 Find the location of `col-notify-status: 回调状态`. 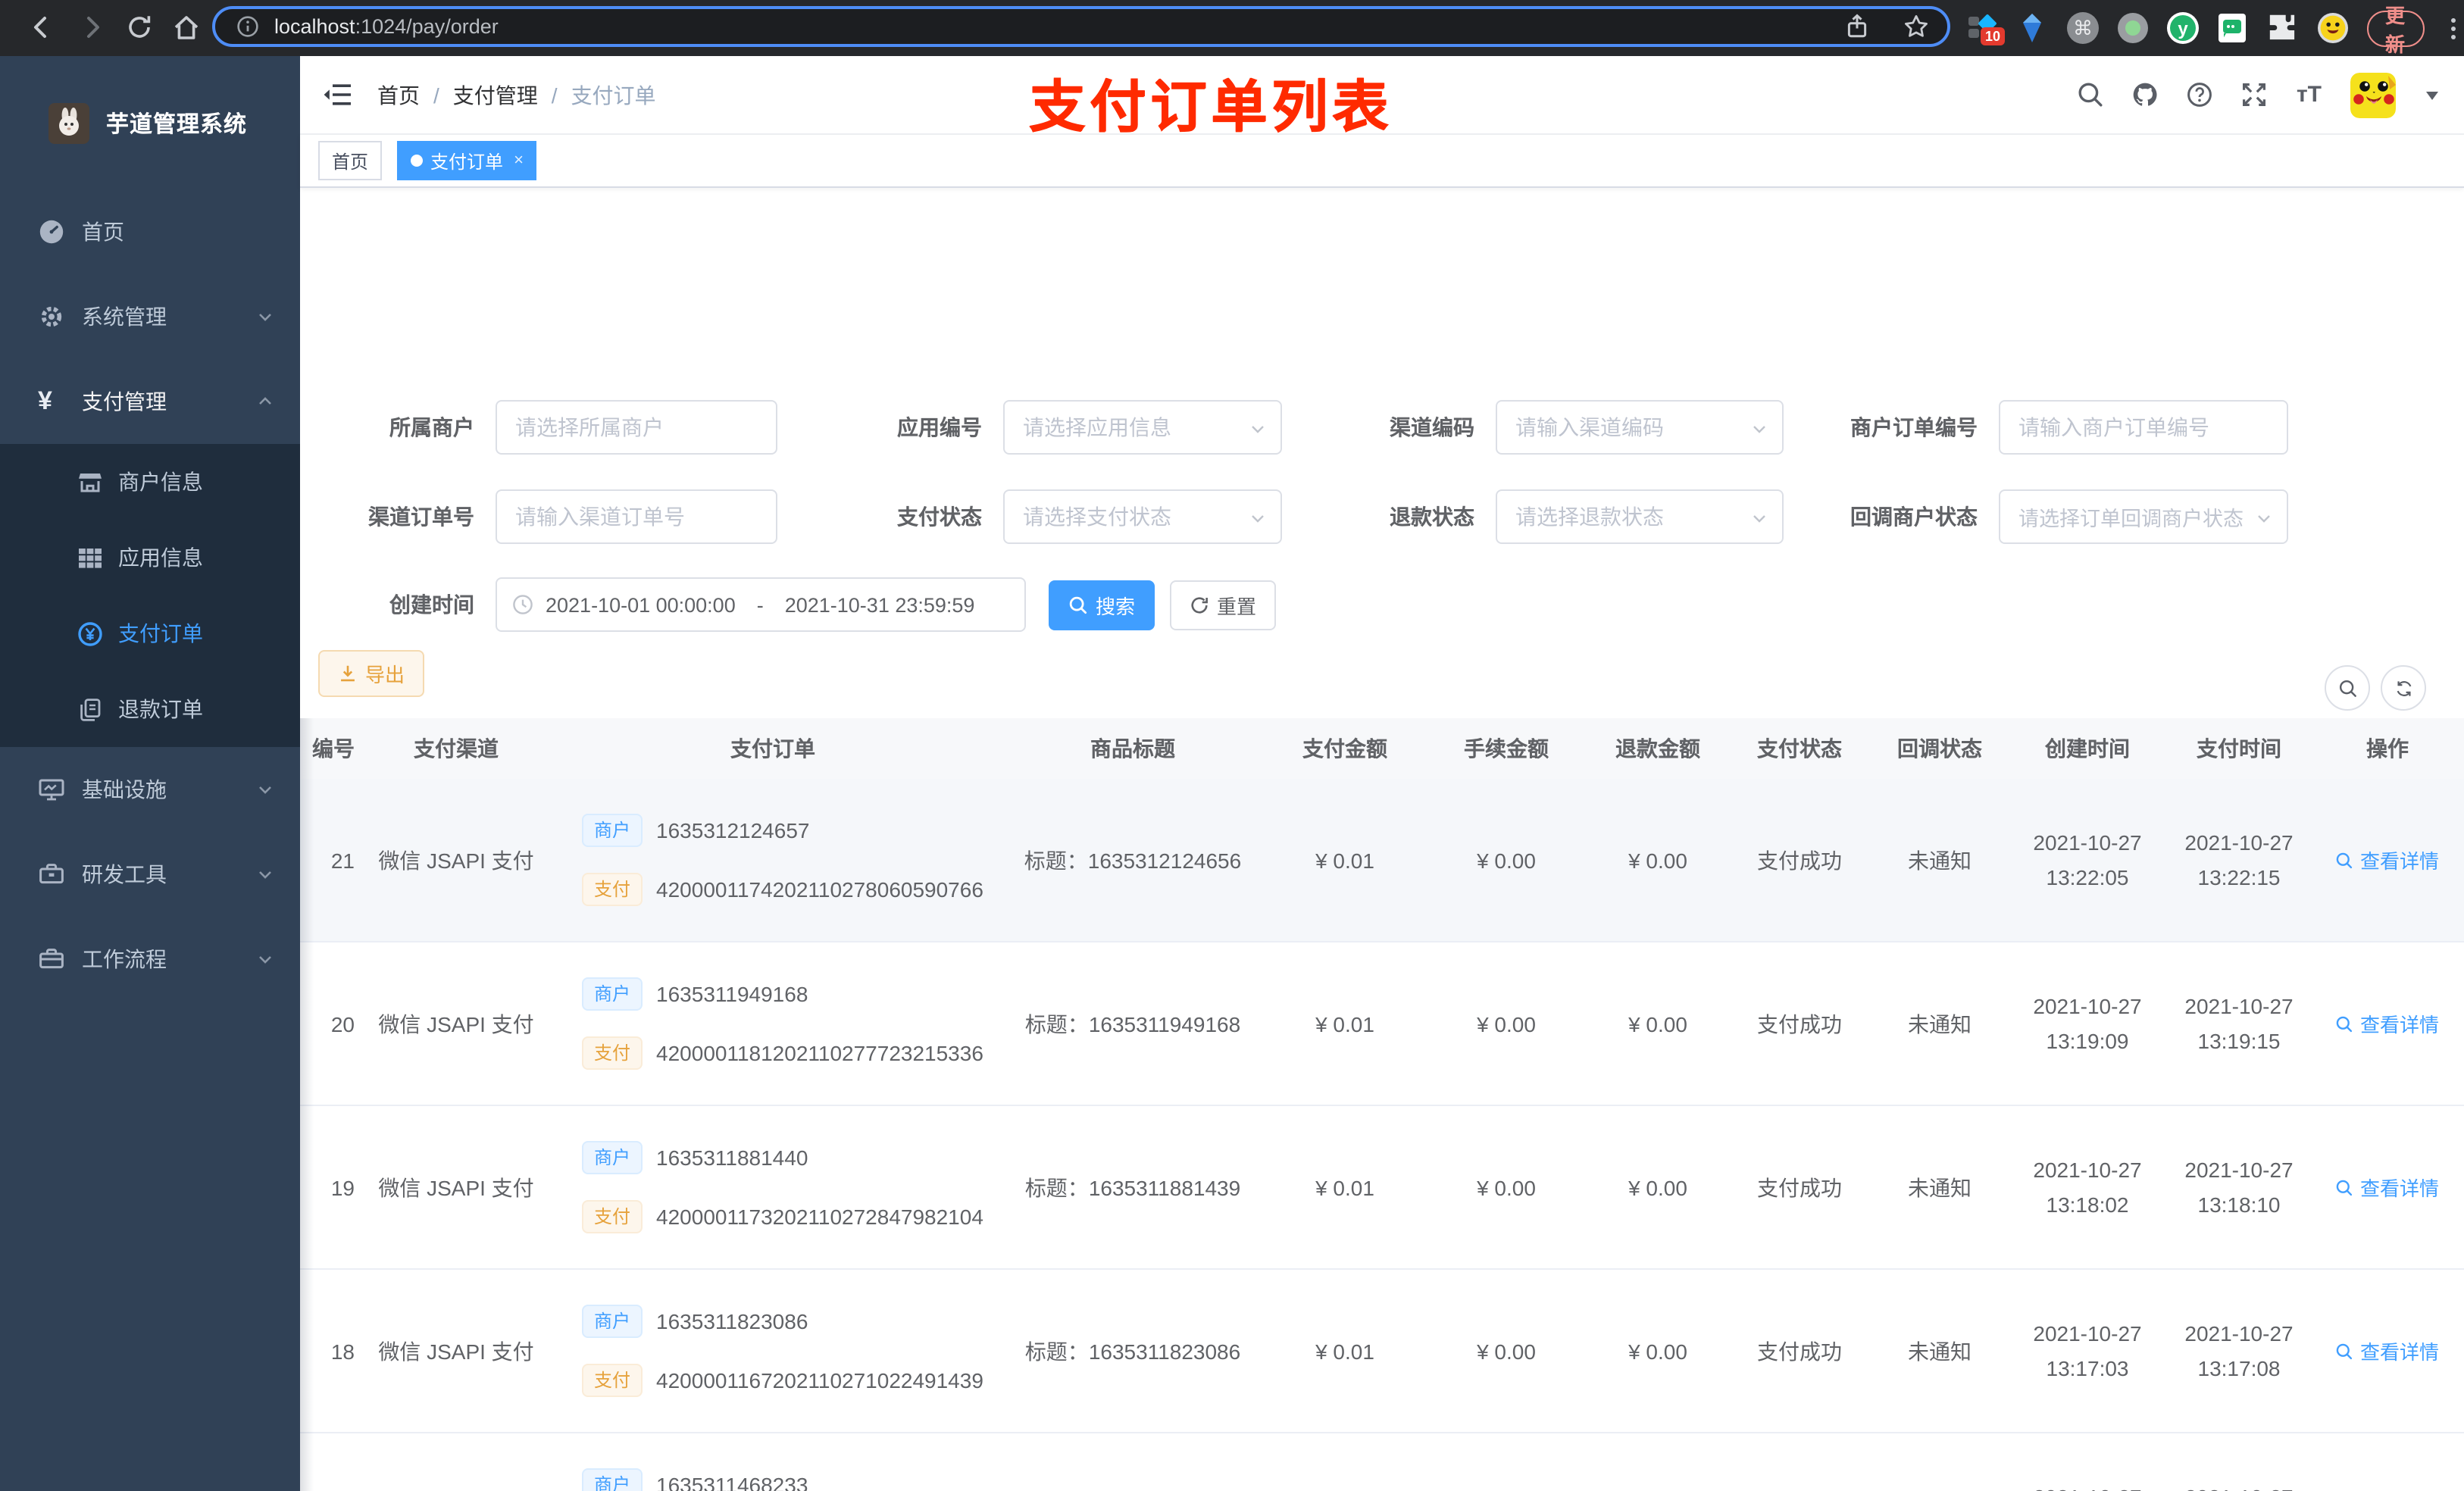

col-notify-status: 回调状态 is located at coordinates (1939, 748).